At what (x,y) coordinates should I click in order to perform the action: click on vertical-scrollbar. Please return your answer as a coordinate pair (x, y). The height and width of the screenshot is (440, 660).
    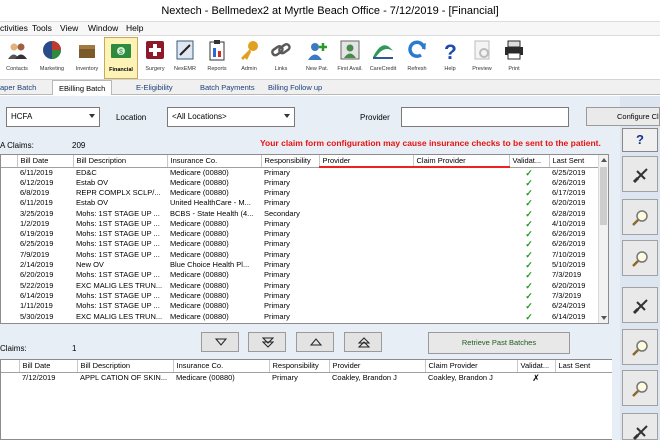
    Looking at the image, I should click on (603, 239).